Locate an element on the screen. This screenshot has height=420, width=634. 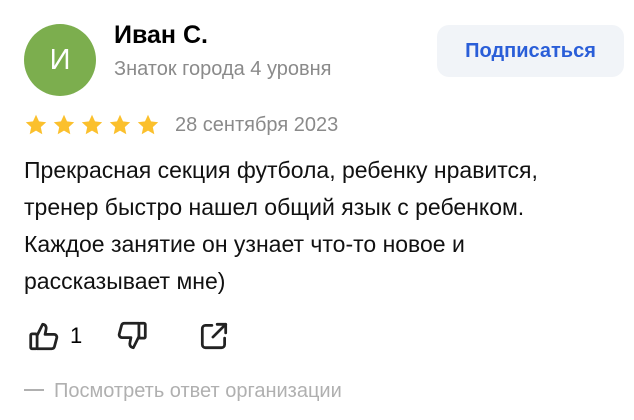
share-button is located at coordinates (214, 336).